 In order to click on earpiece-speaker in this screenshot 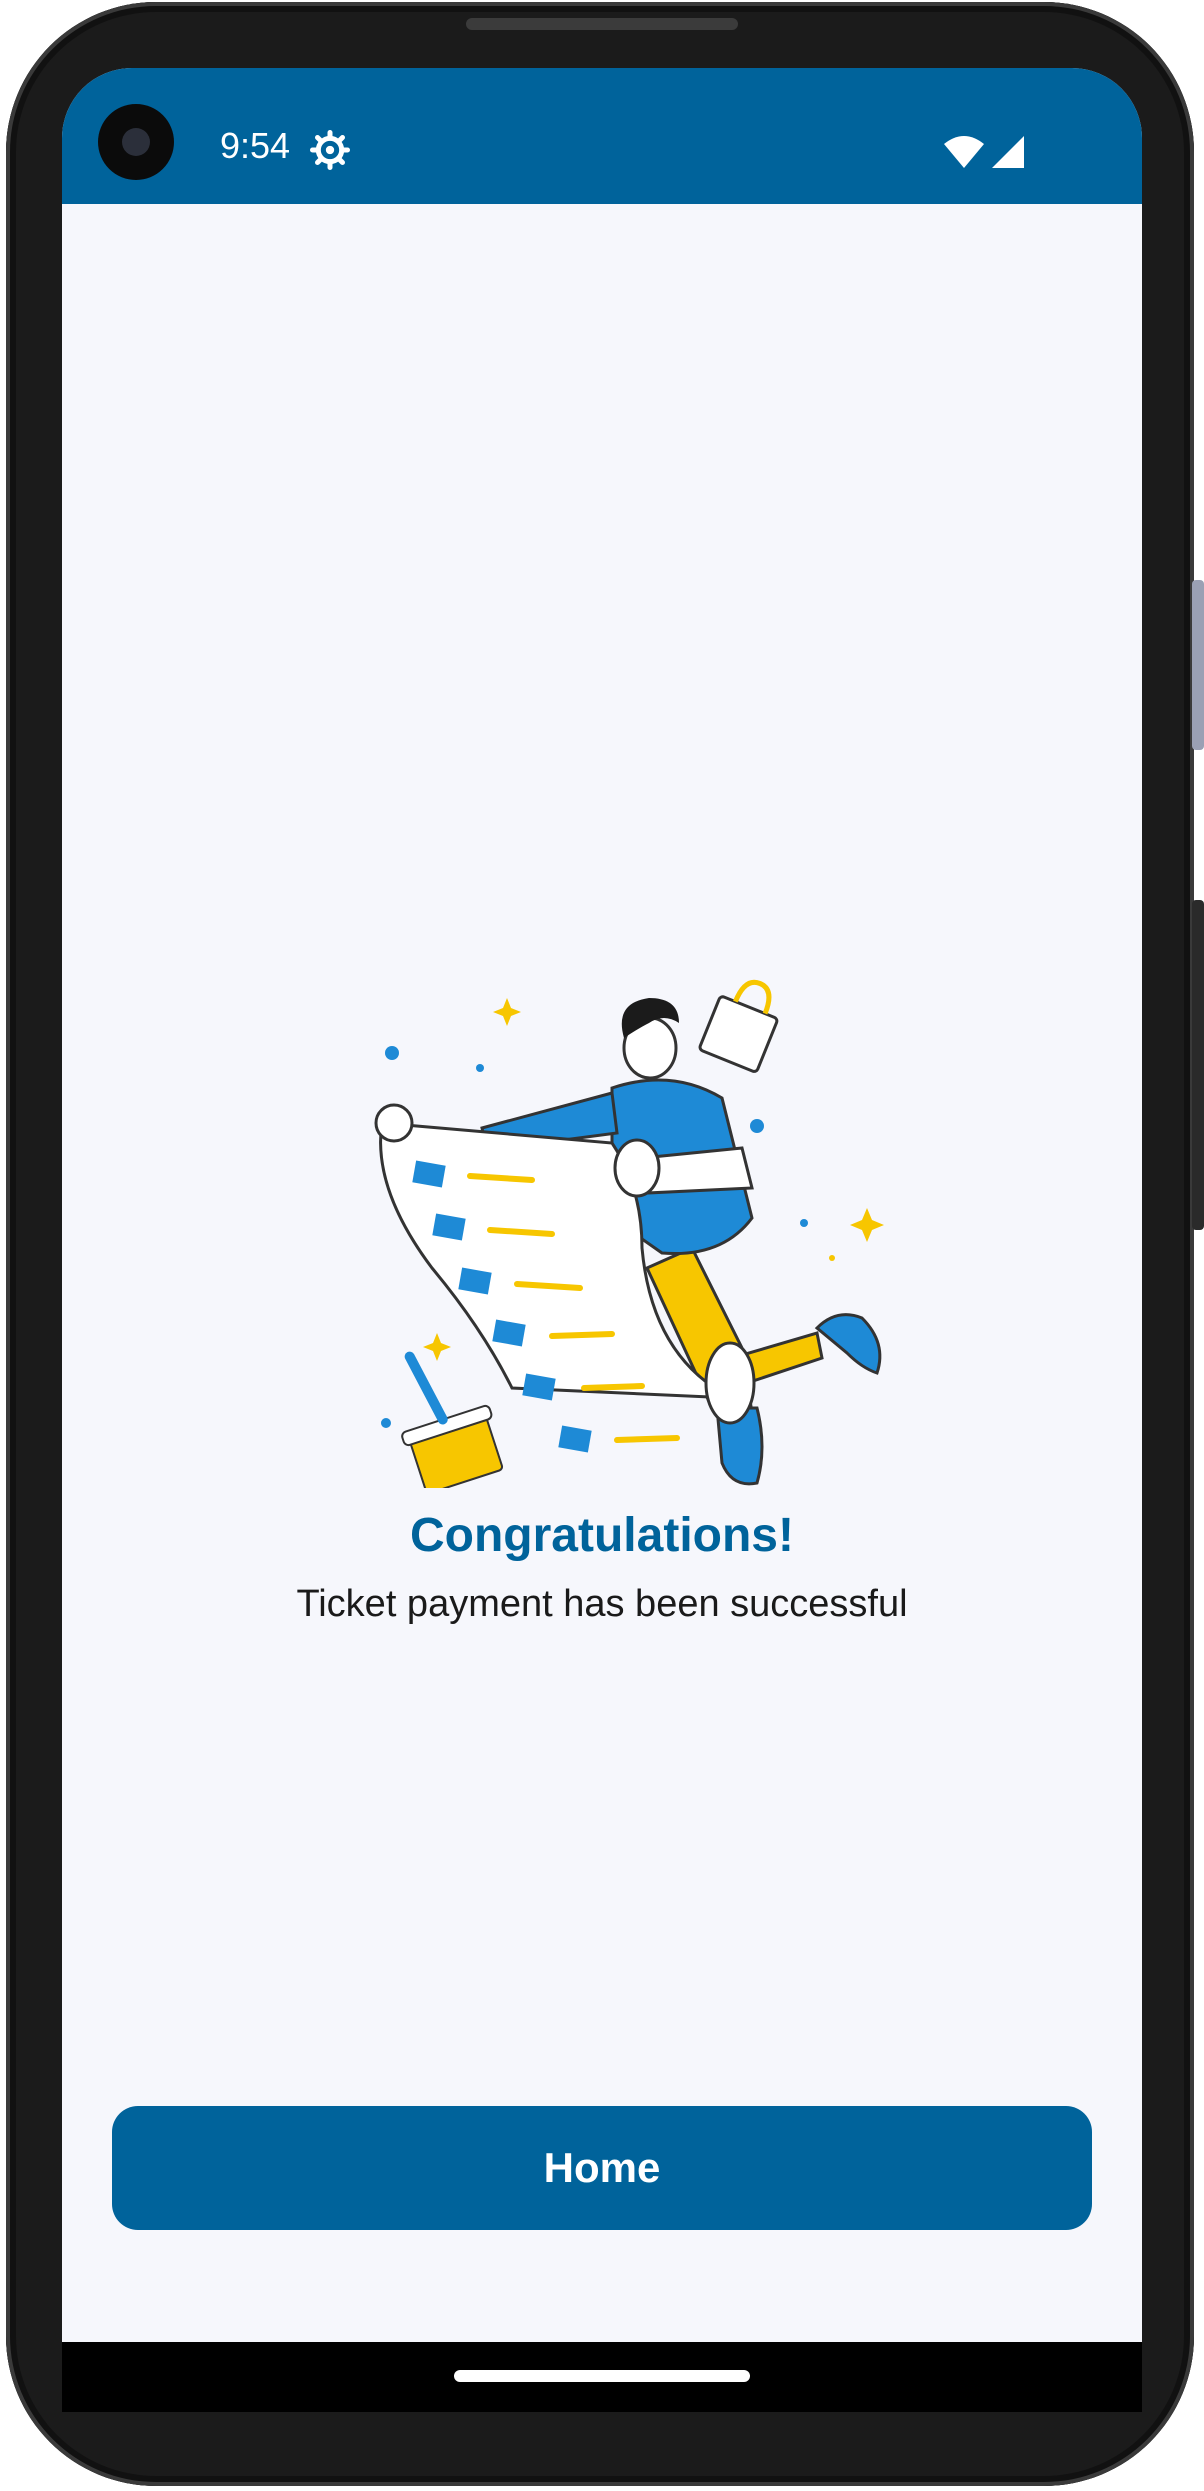, I will do `click(602, 24)`.